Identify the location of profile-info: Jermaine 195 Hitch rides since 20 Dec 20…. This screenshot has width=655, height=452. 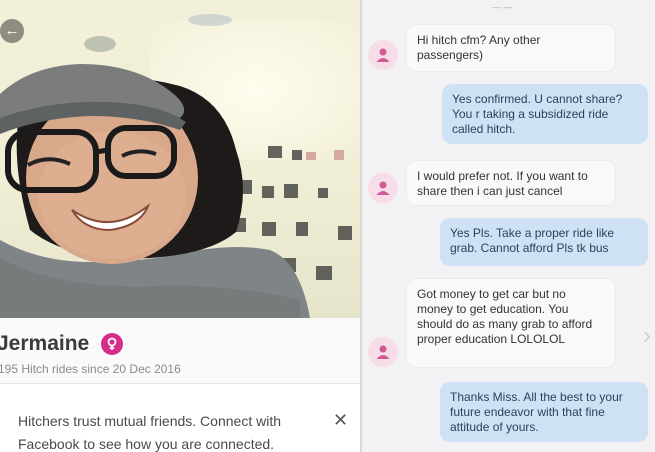
(180, 351).